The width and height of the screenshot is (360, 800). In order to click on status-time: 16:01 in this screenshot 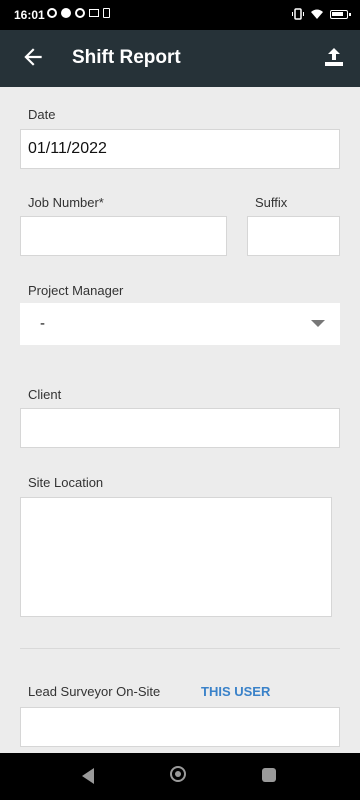, I will do `click(29, 15)`.